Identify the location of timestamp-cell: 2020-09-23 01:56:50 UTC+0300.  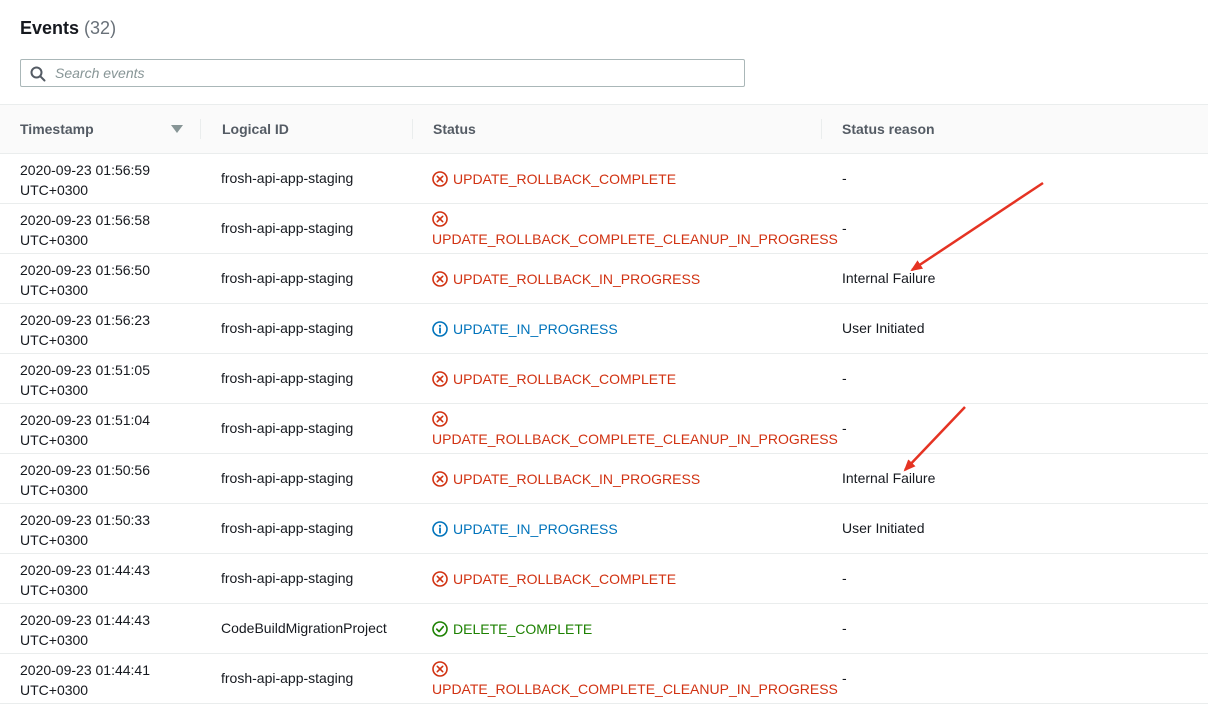
(85, 280).